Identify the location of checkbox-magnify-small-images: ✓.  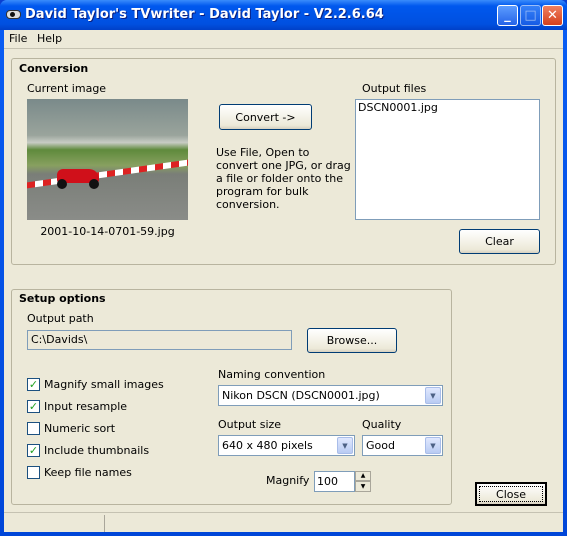
(33, 384).